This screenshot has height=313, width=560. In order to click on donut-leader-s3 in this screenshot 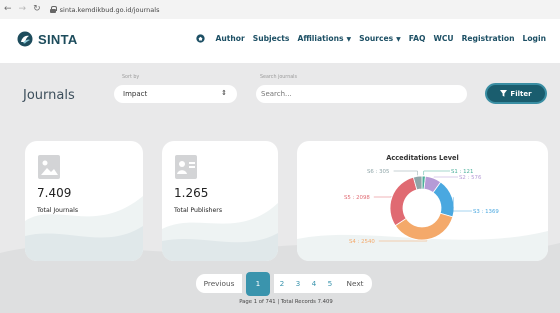, I will do `click(462, 204)`.